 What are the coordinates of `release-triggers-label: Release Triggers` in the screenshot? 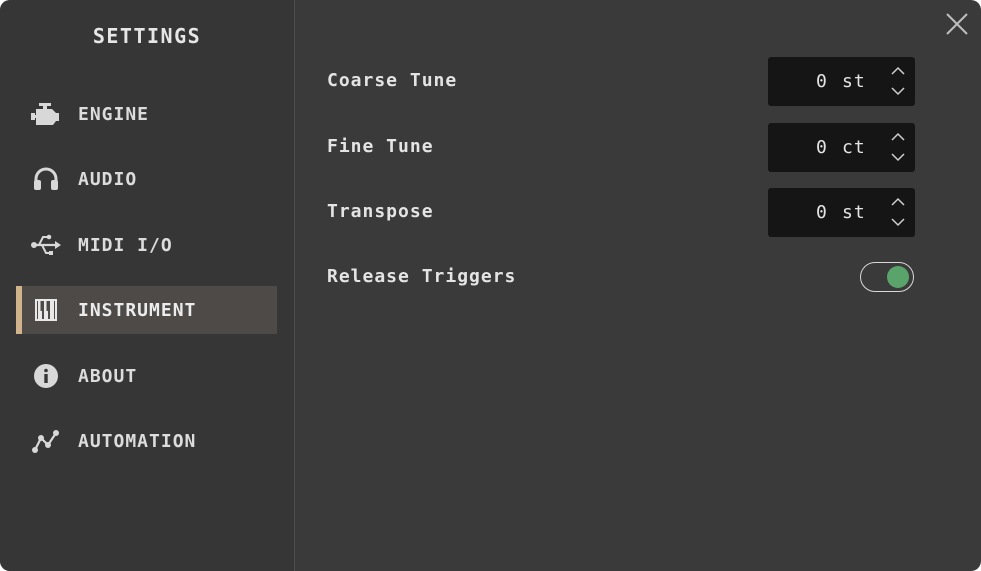 It's located at (422, 276).